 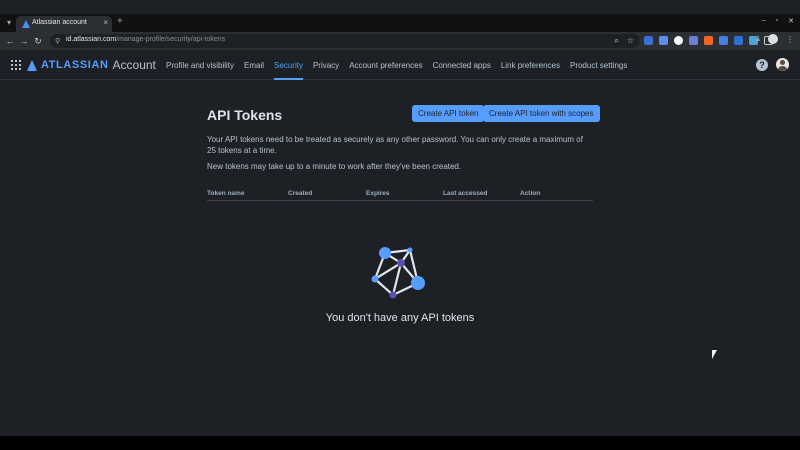 I want to click on create-api-token-with-scopes-button: Create API token with scopes, so click(x=541, y=113).